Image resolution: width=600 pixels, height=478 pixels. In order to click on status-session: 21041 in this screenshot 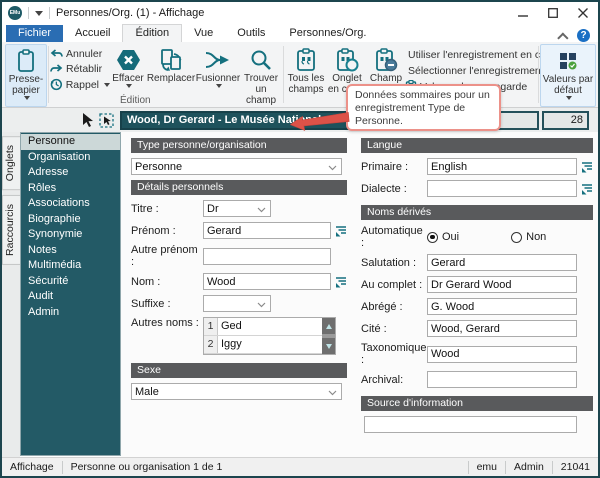, I will do `click(574, 467)`.